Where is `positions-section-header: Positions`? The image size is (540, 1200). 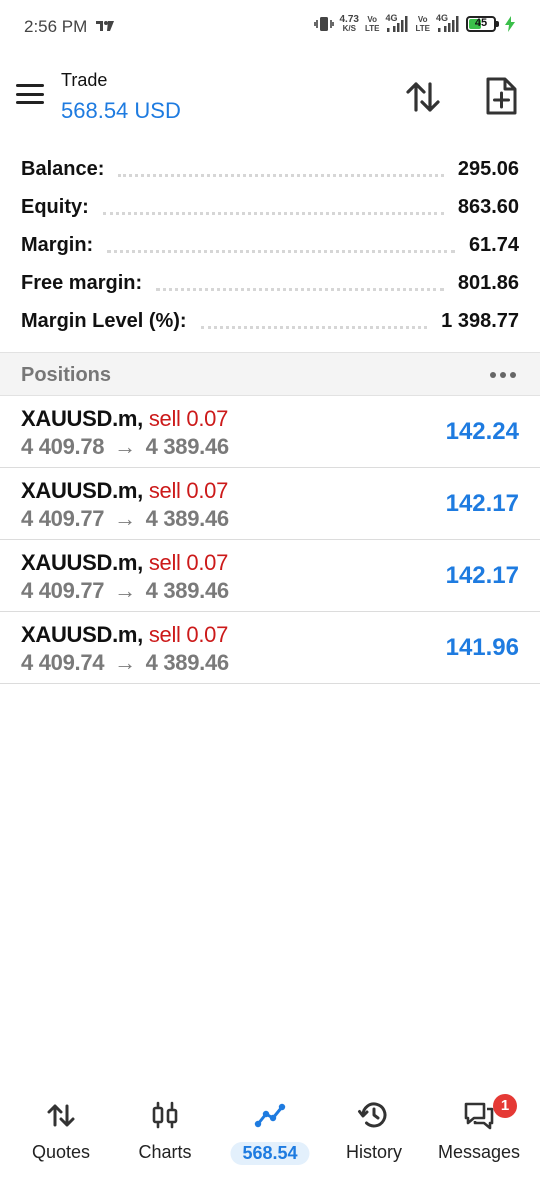
positions-section-header: Positions is located at coordinates (270, 374).